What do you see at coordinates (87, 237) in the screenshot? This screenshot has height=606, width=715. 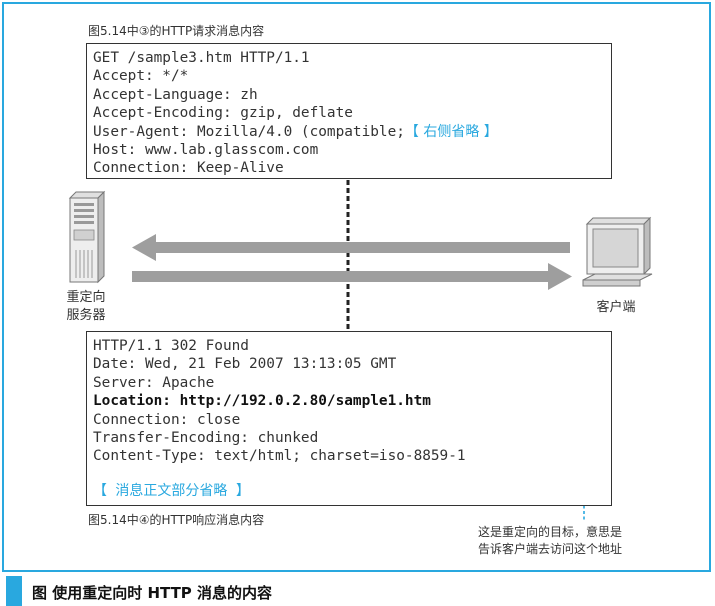 I see `server-icon` at bounding box center [87, 237].